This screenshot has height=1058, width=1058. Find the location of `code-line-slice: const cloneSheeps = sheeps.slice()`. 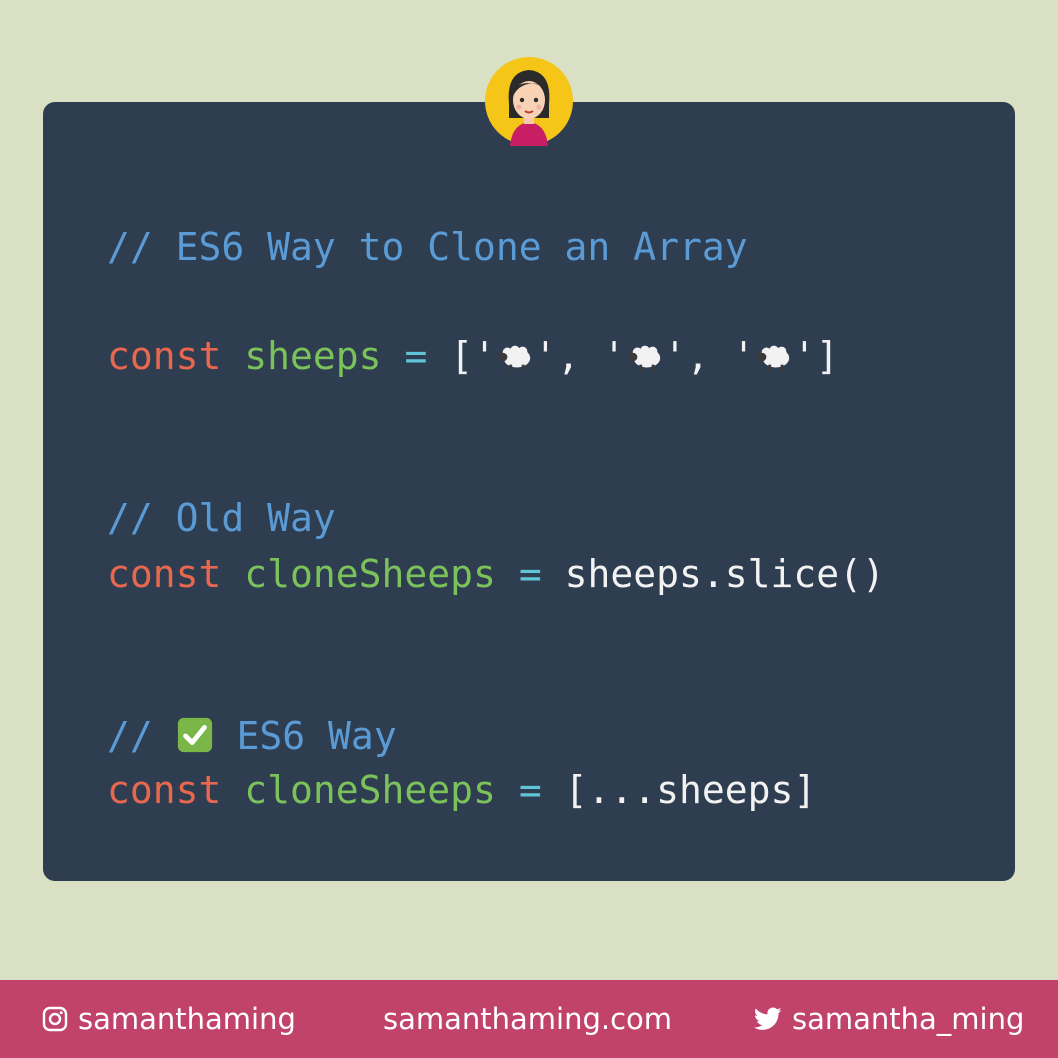

code-line-slice: const cloneSheeps = sheeps.slice() is located at coordinates (496, 574).